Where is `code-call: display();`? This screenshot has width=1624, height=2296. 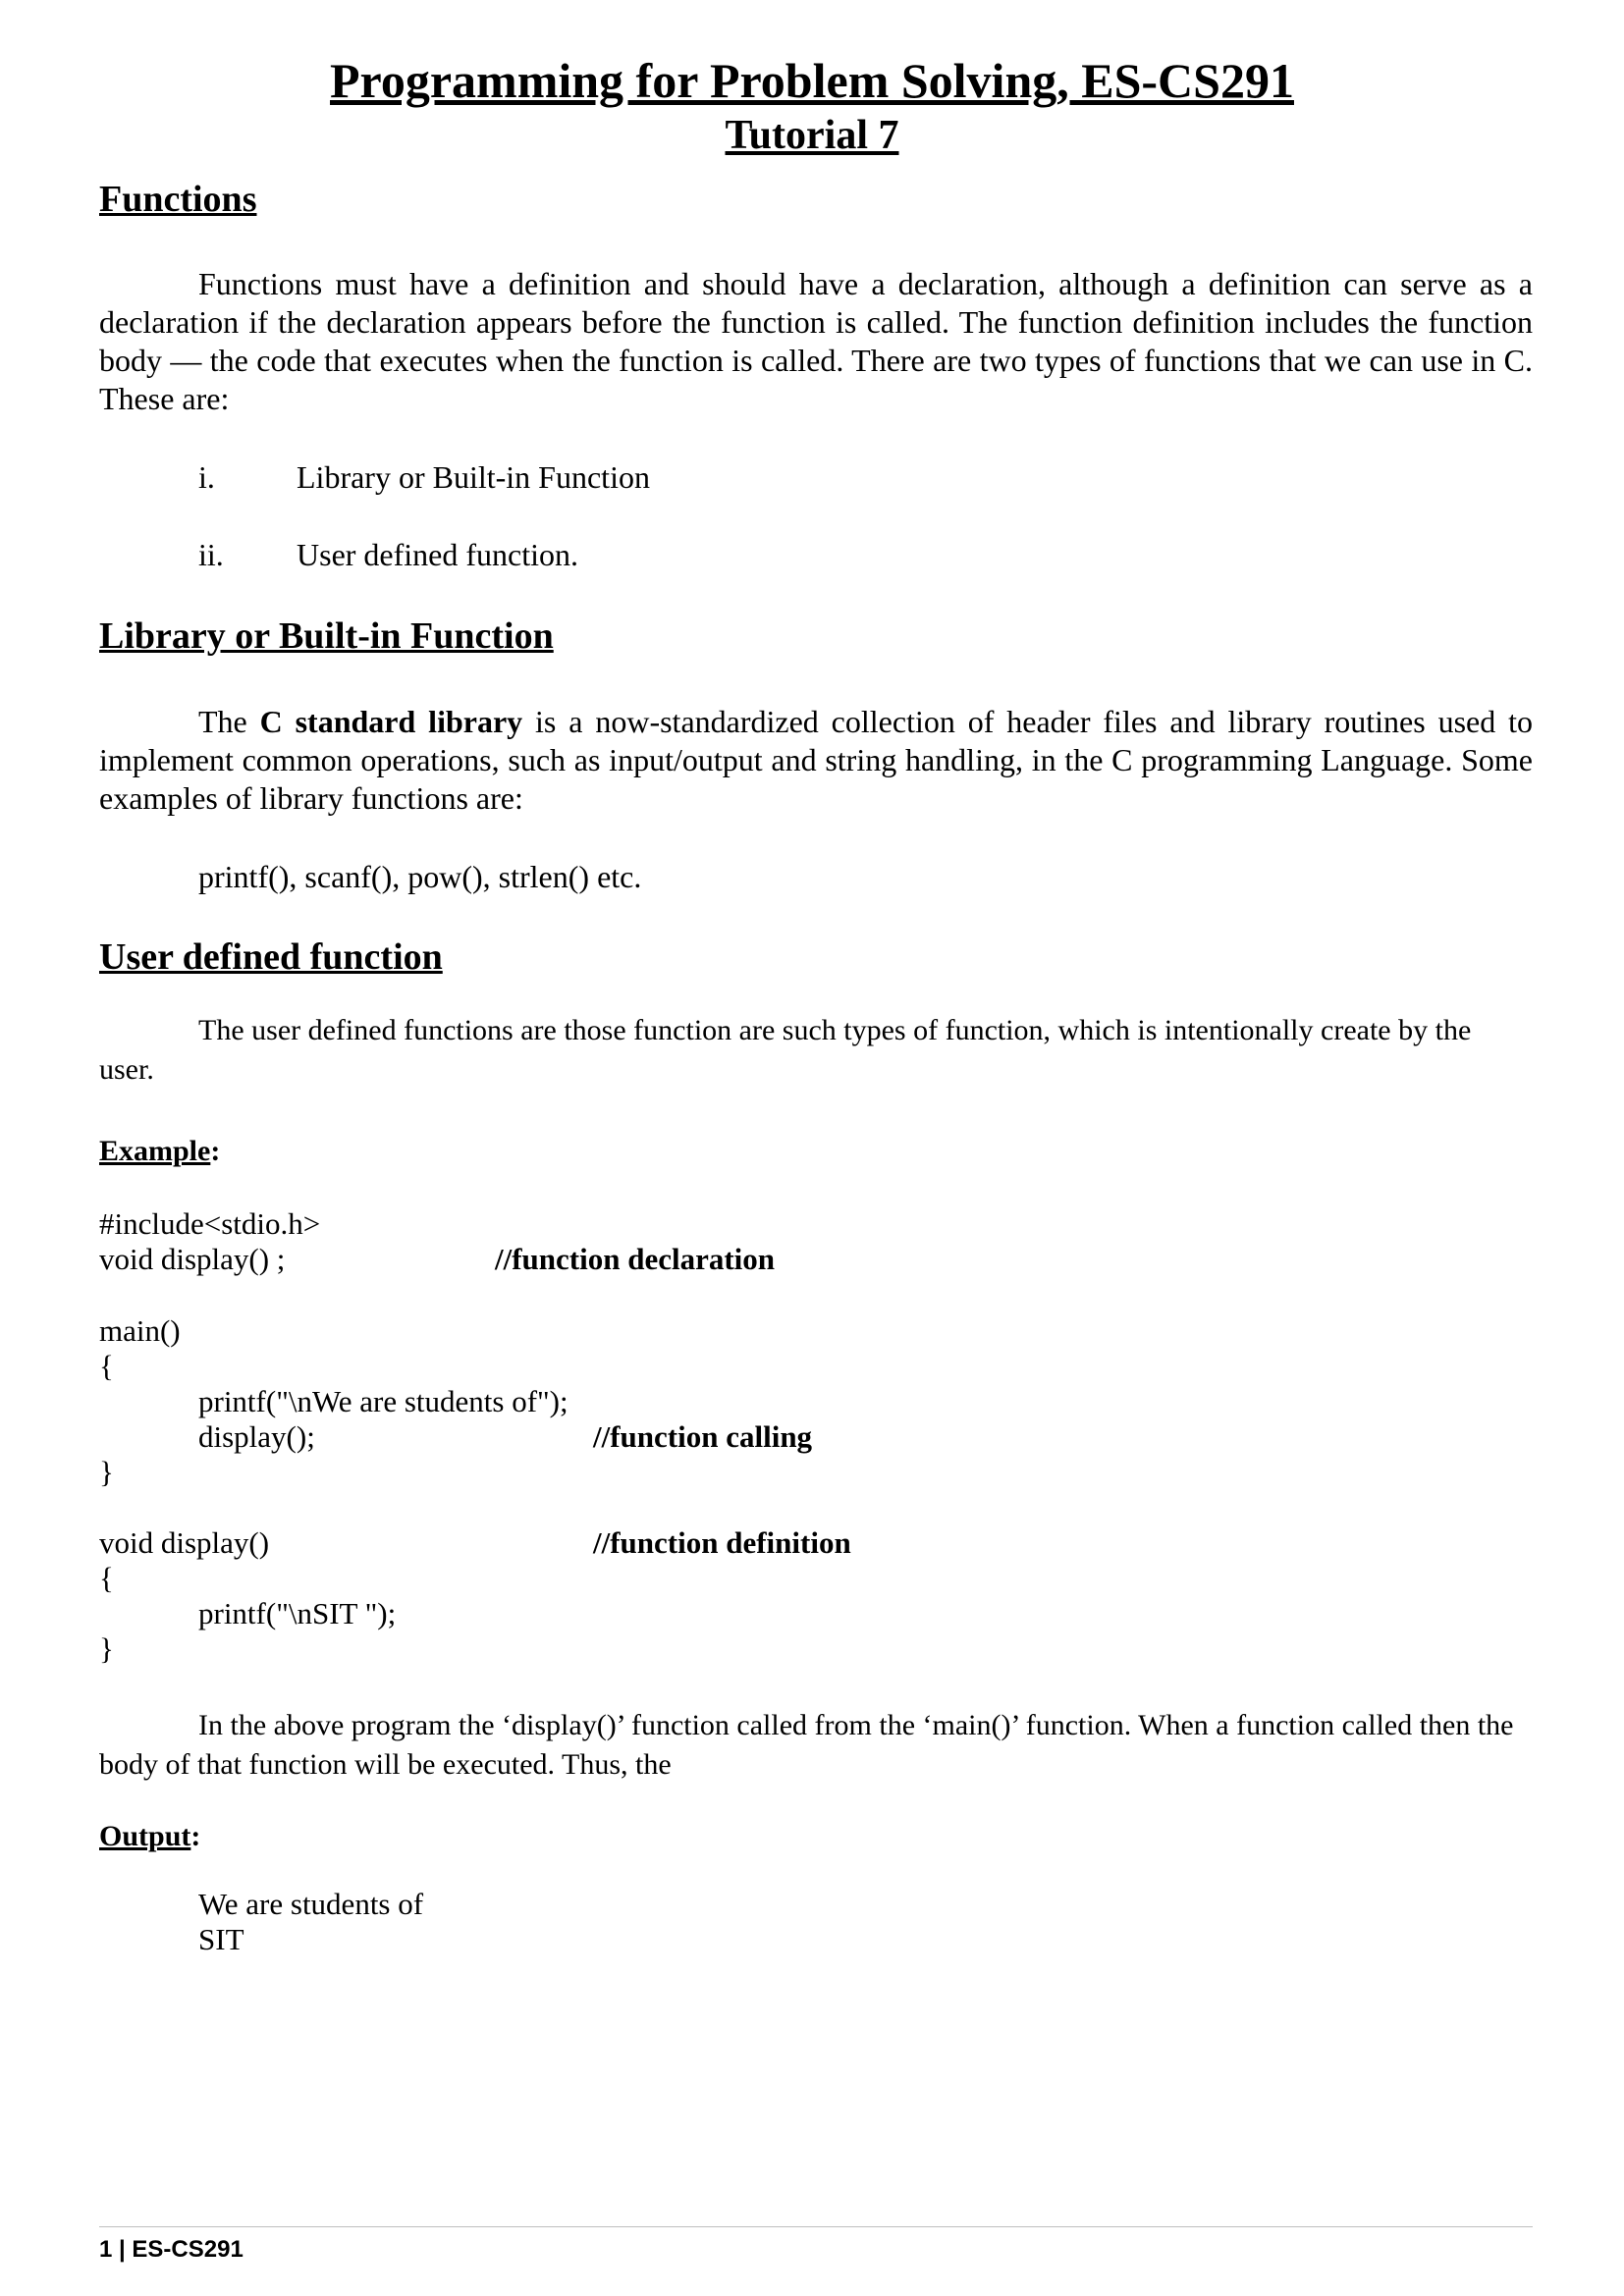 code-call: display(); is located at coordinates (256, 1436).